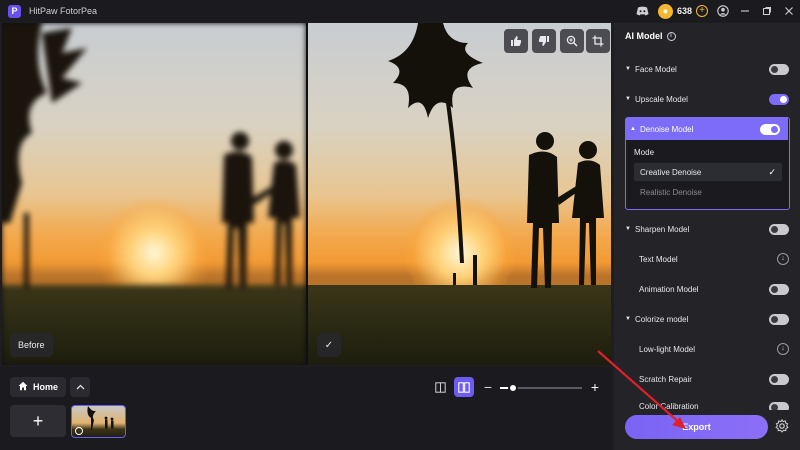 The image size is (800, 450). What do you see at coordinates (707, 404) in the screenshot?
I see `model-row-color-calibration: Color Calibration` at bounding box center [707, 404].